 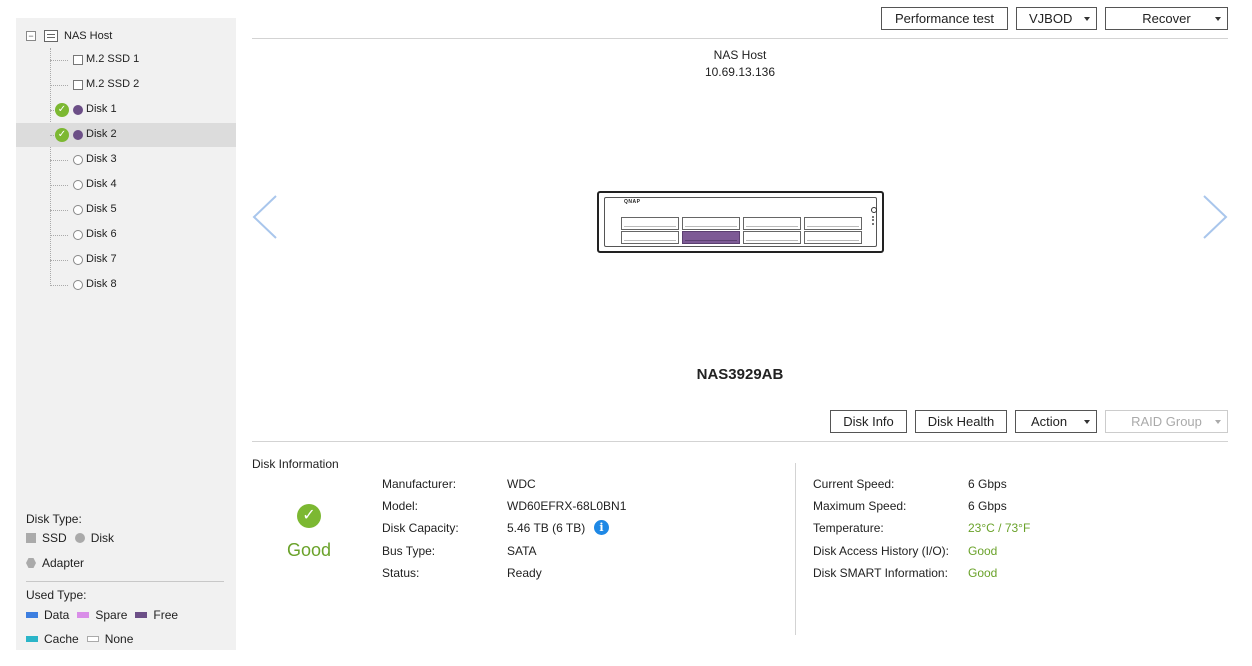 What do you see at coordinates (546, 528) in the screenshot?
I see `disk-capacity-value: 5.46 TB (6 TB)` at bounding box center [546, 528].